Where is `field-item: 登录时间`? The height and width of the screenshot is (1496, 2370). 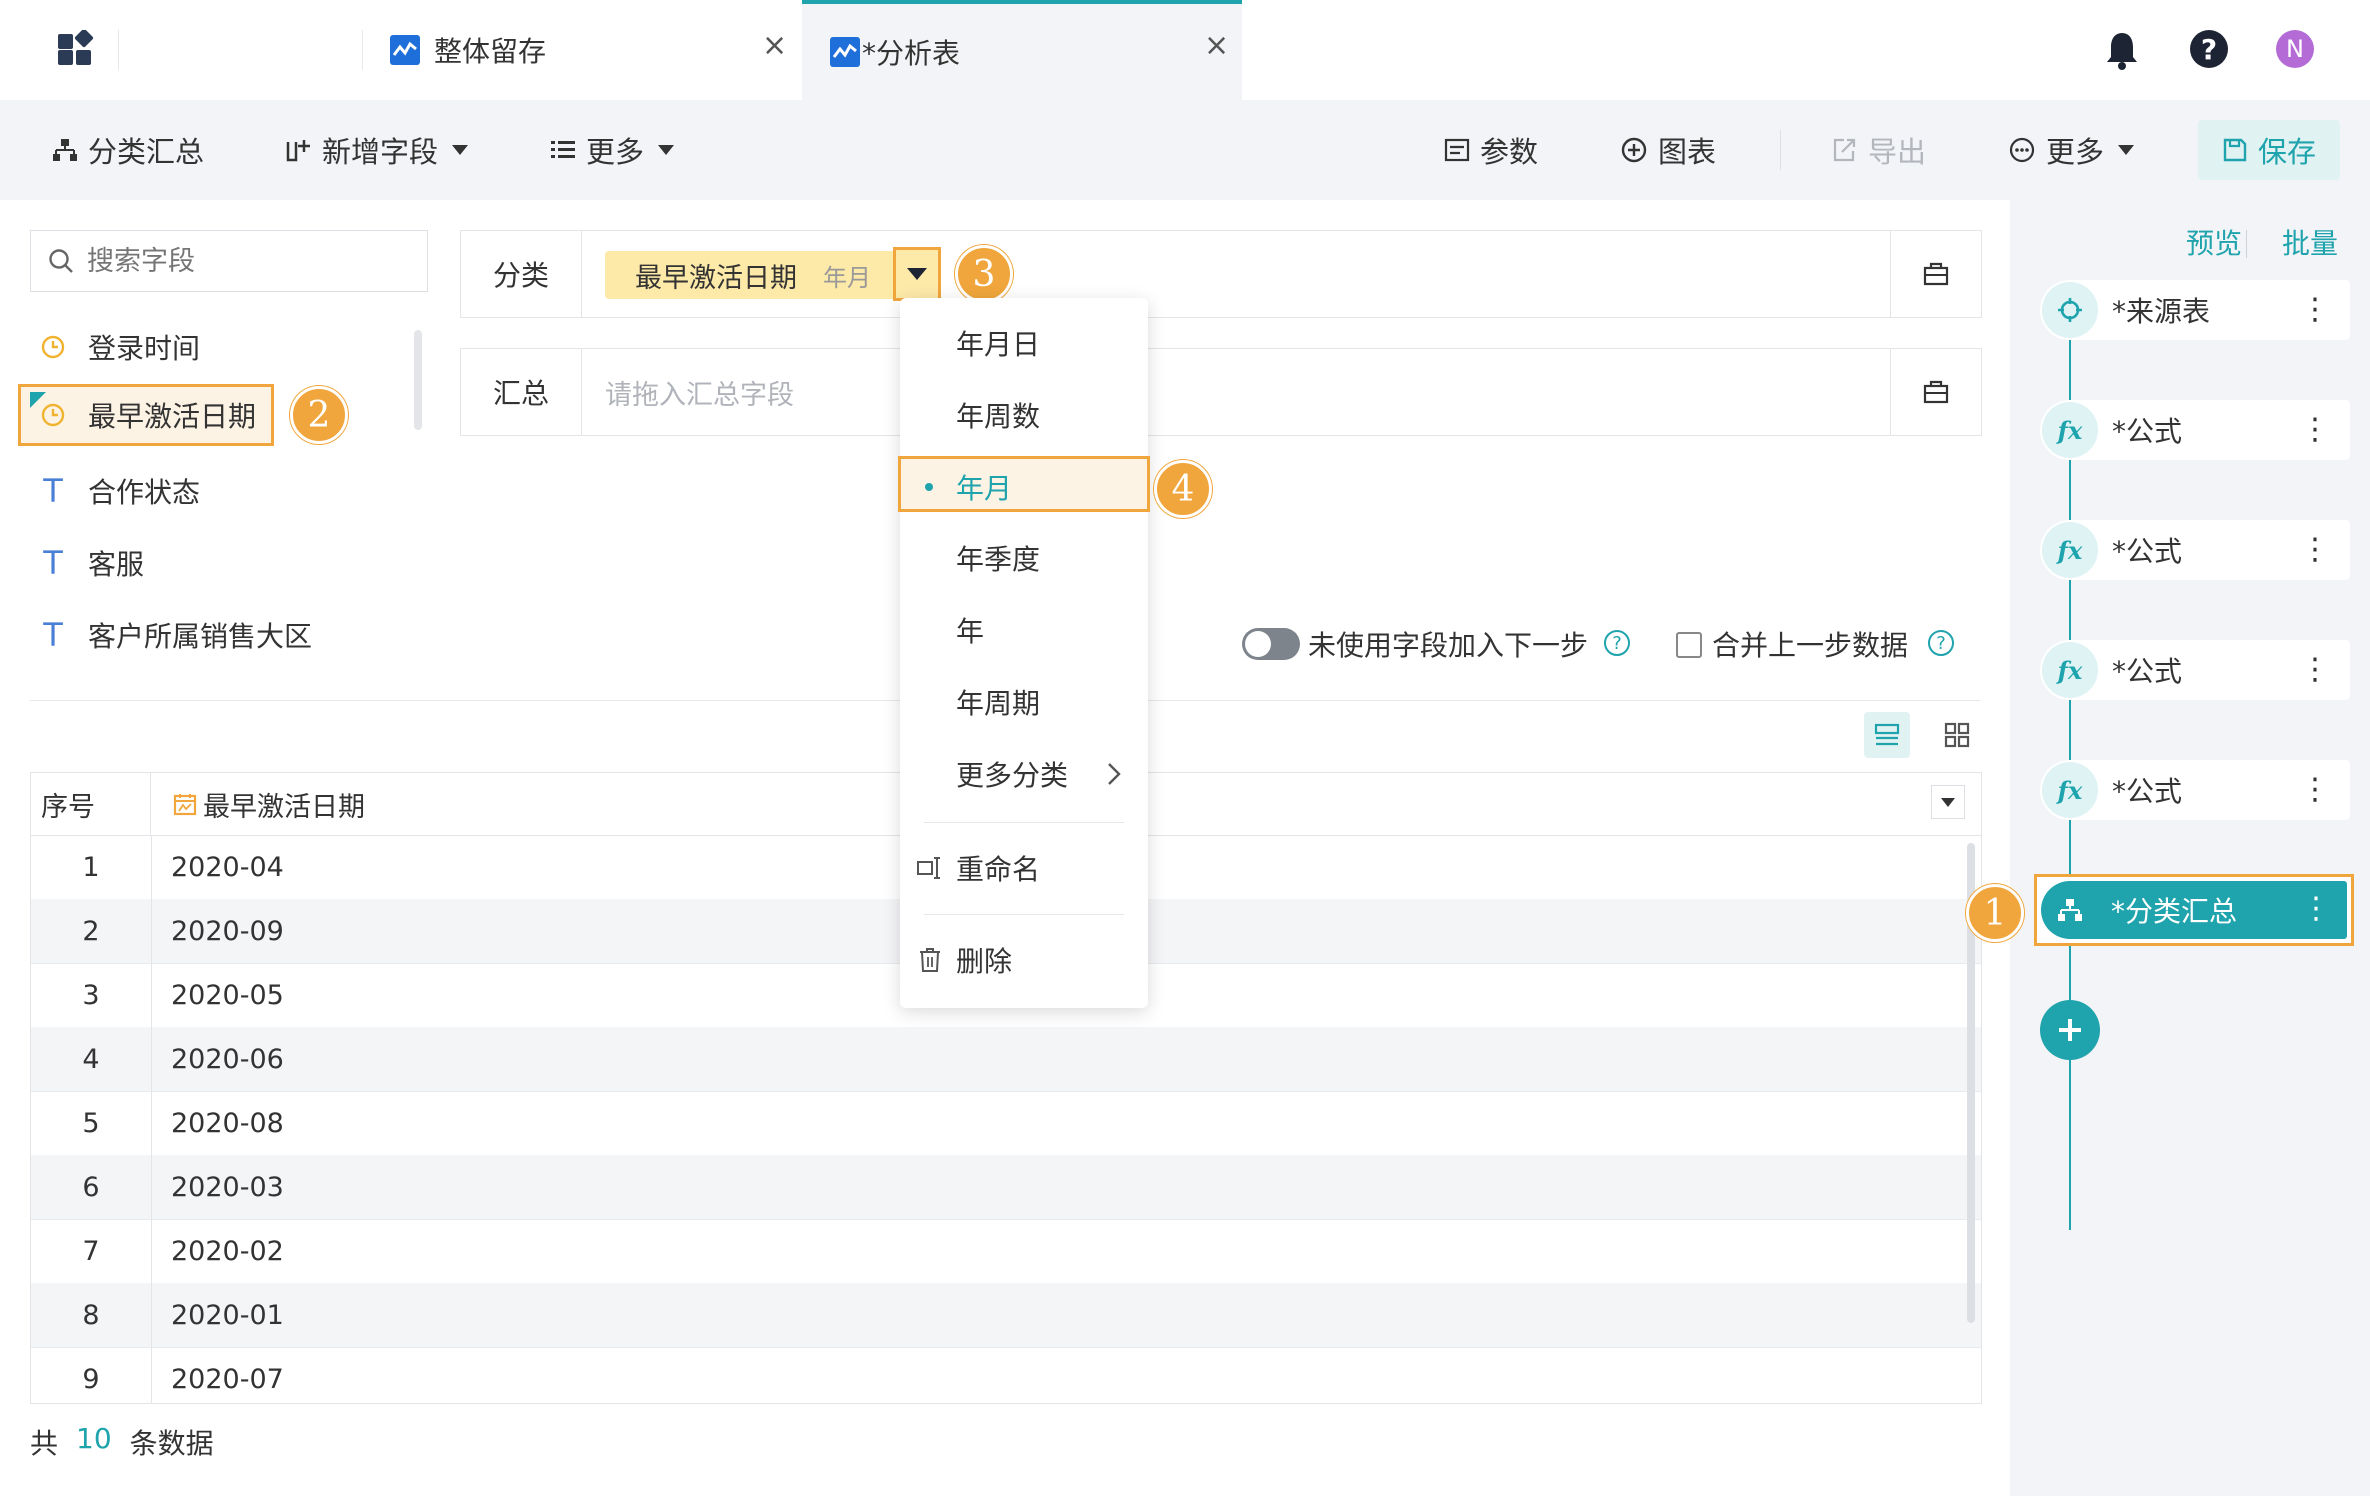
field-item: 登录时间 is located at coordinates (119, 347).